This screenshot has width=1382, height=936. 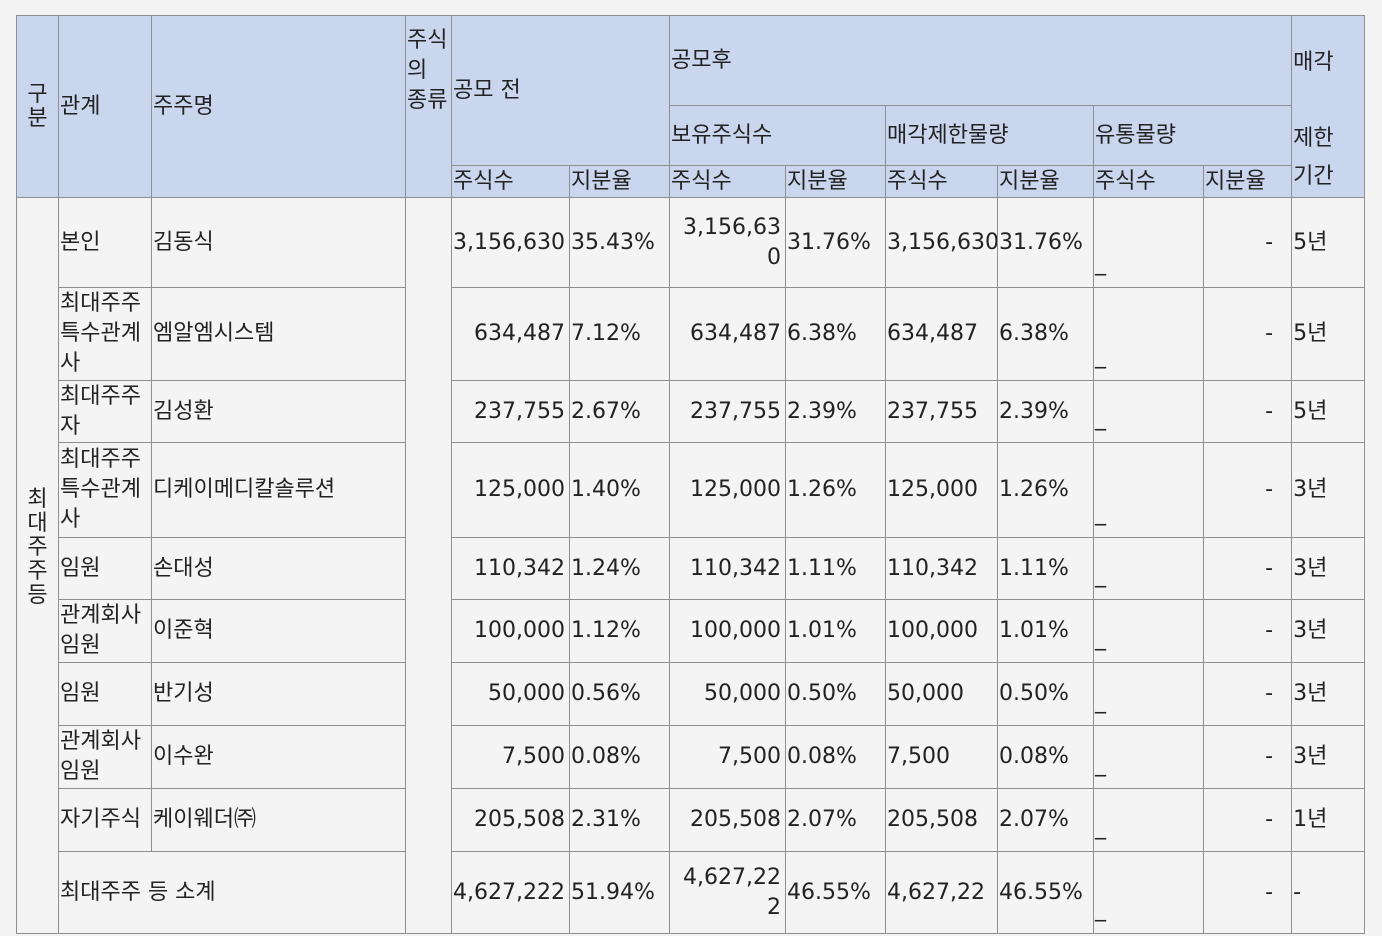 I want to click on cell-post-shares: 237,755, so click(x=727, y=411).